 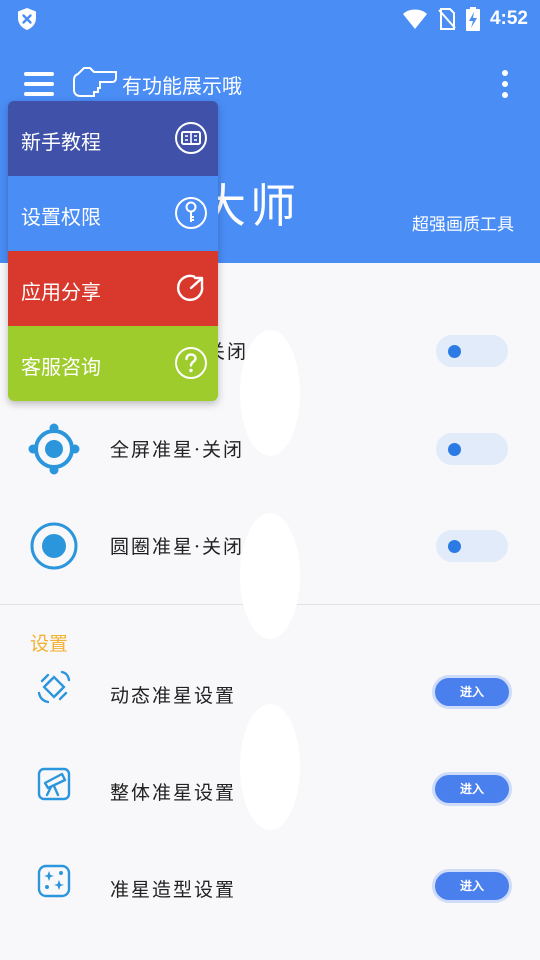 What do you see at coordinates (54, 687) in the screenshot?
I see `satellite-icon` at bounding box center [54, 687].